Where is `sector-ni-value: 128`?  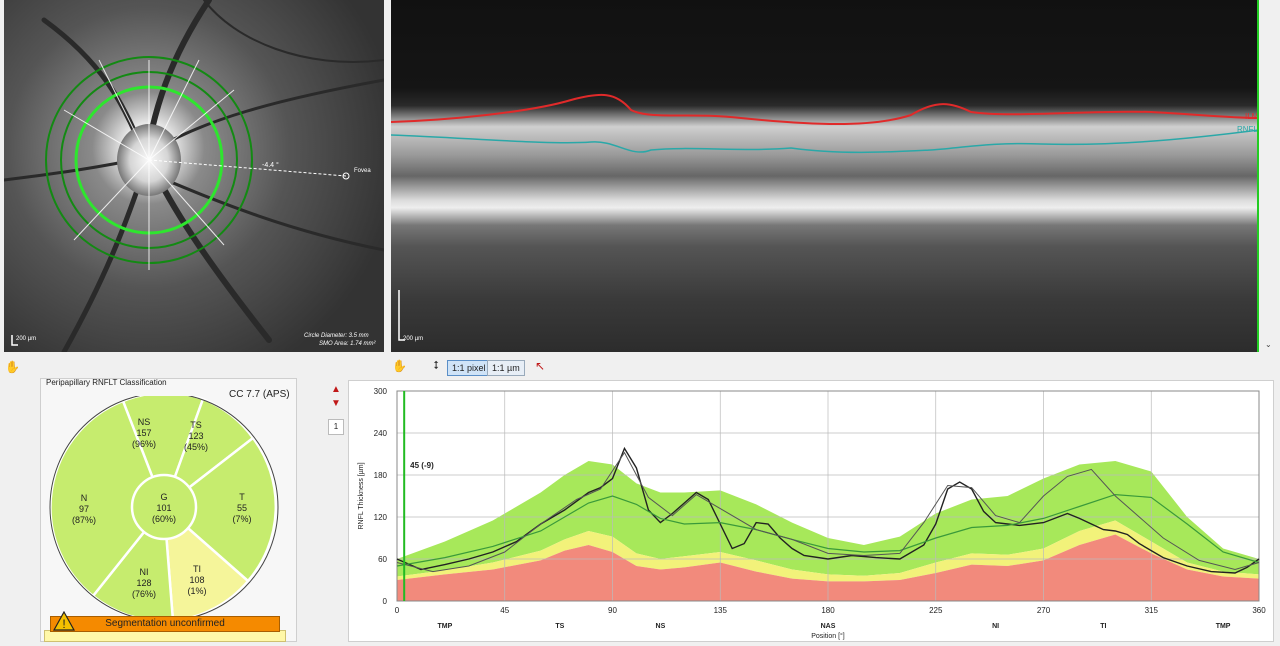
sector-ni-value: 128 is located at coordinates (144, 583).